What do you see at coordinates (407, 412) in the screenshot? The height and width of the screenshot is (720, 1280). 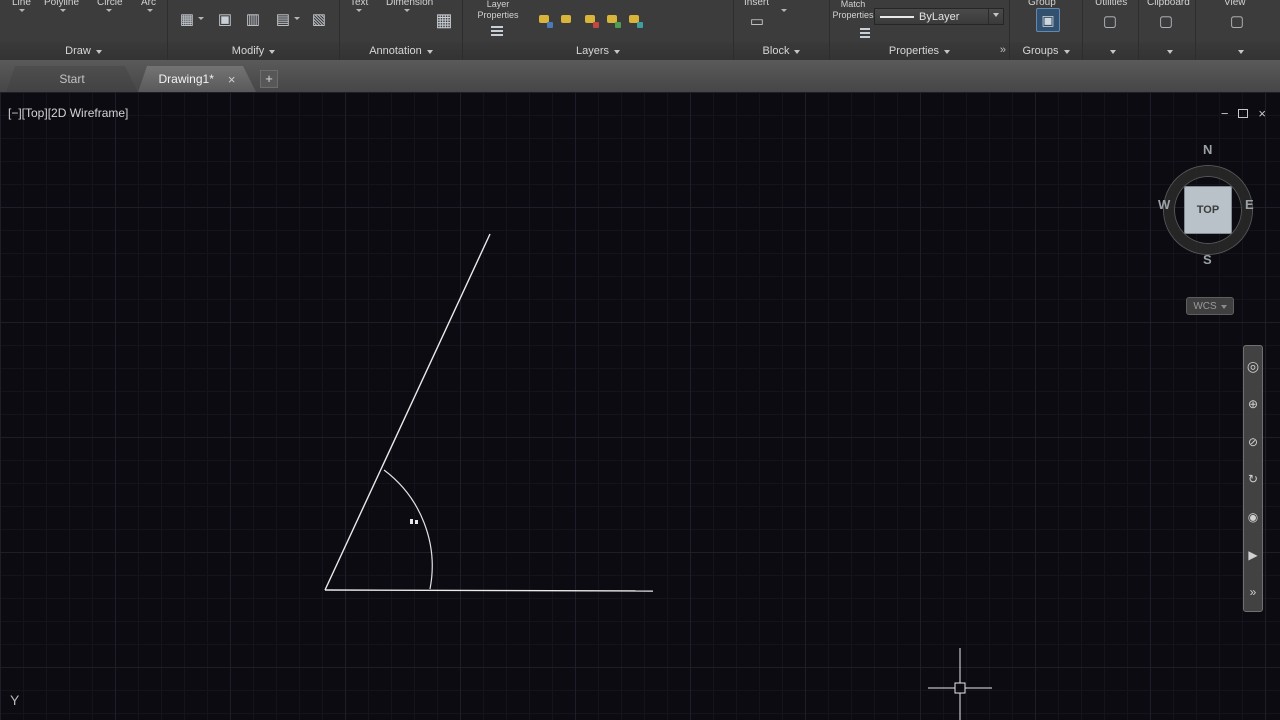 I see `drawn-line-angled` at bounding box center [407, 412].